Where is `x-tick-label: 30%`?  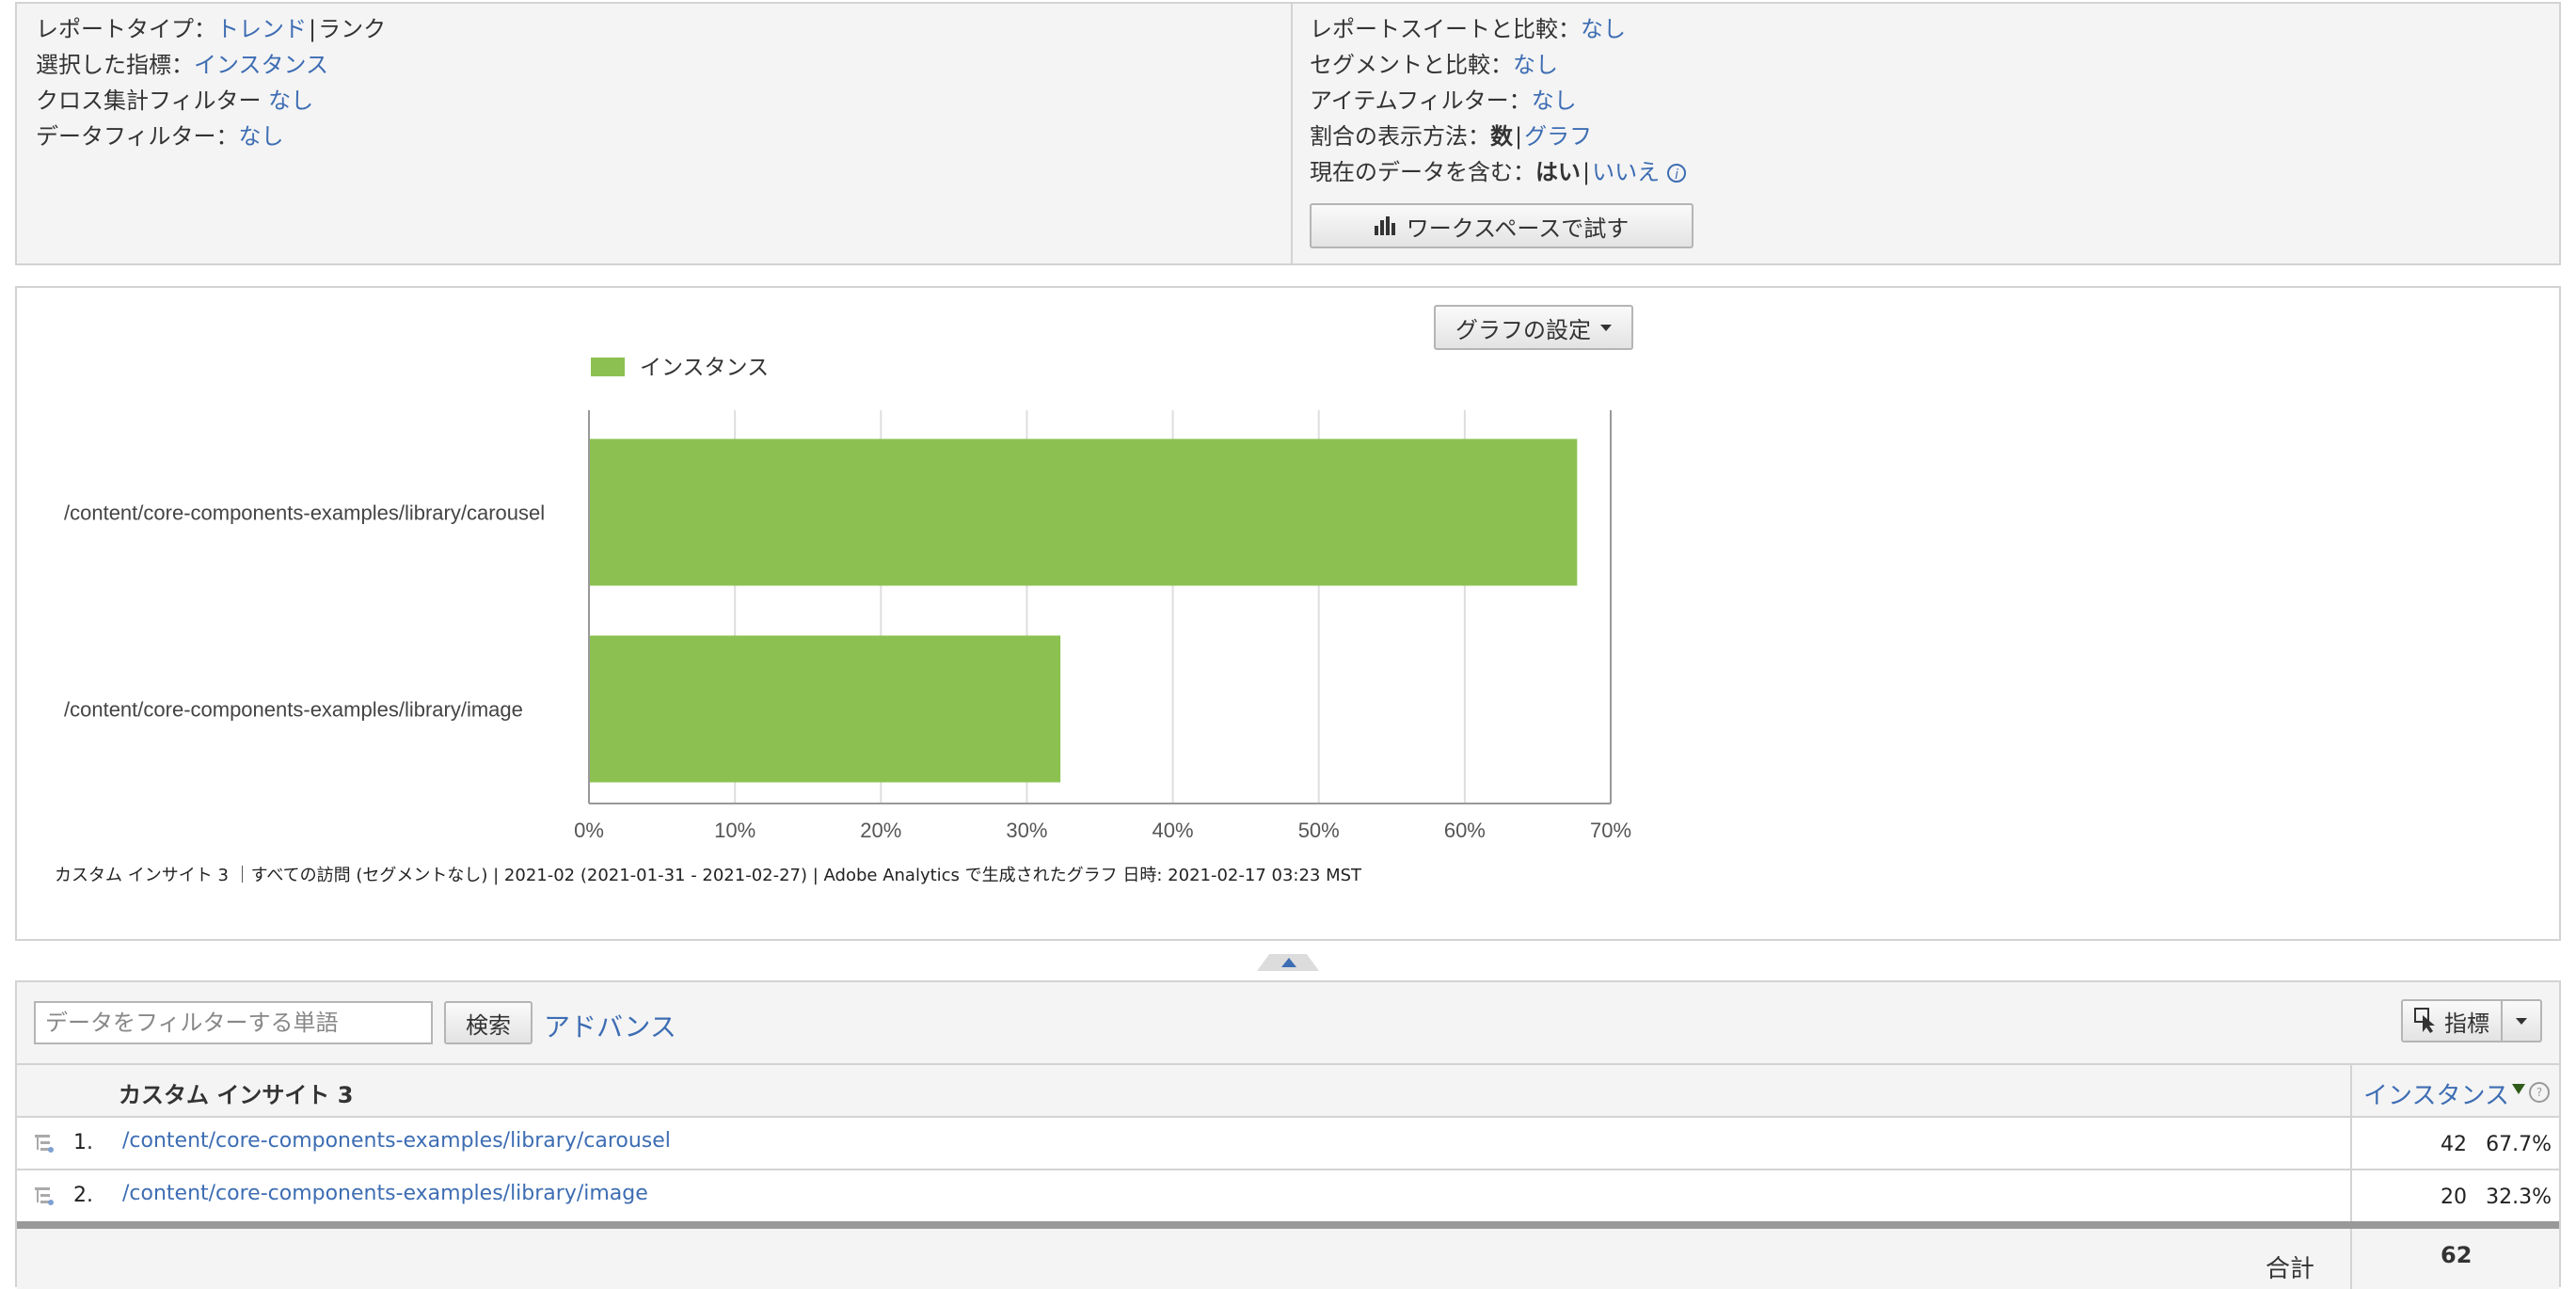
x-tick-label: 30% is located at coordinates (1026, 830).